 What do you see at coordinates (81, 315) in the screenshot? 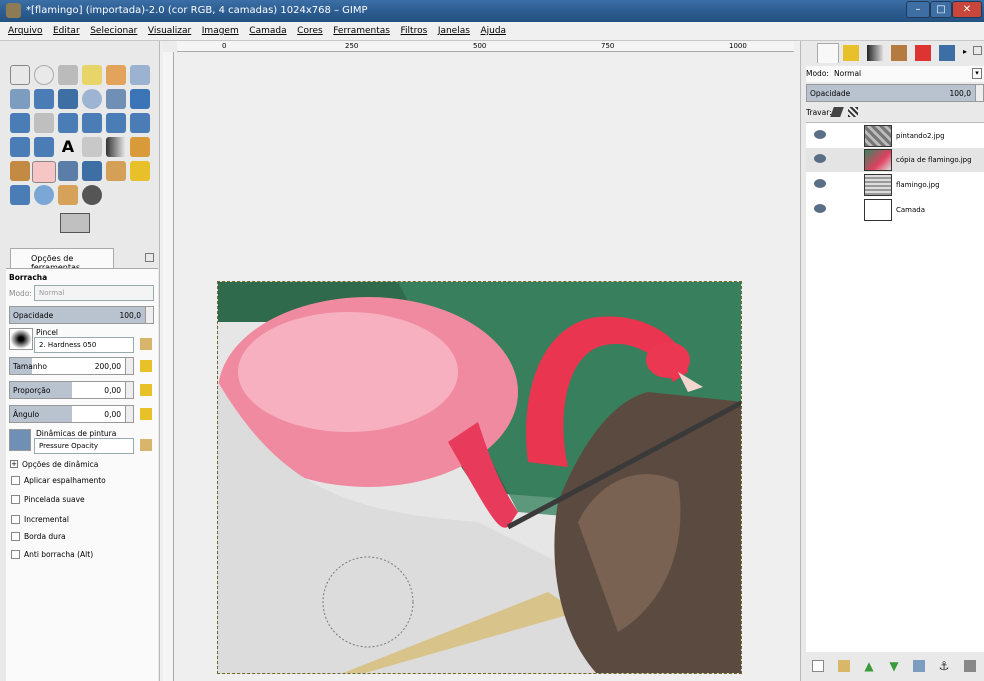
I see `opacity-slider: Opacidade 100,0` at bounding box center [81, 315].